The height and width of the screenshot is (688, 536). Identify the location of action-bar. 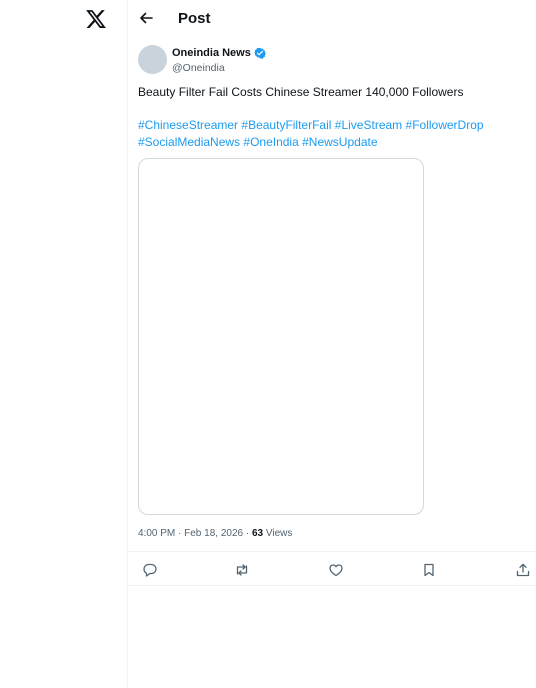
(332, 570).